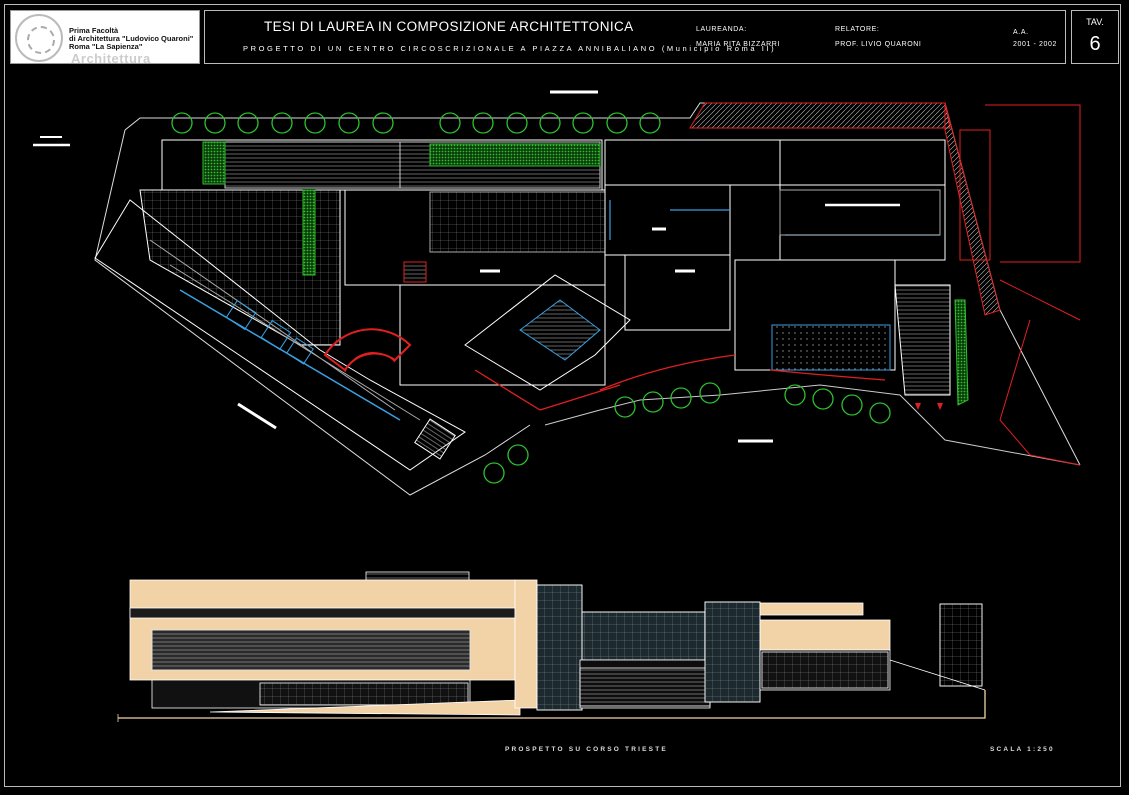  What do you see at coordinates (972, 209) in the screenshot?
I see `ne-hatched-slope` at bounding box center [972, 209].